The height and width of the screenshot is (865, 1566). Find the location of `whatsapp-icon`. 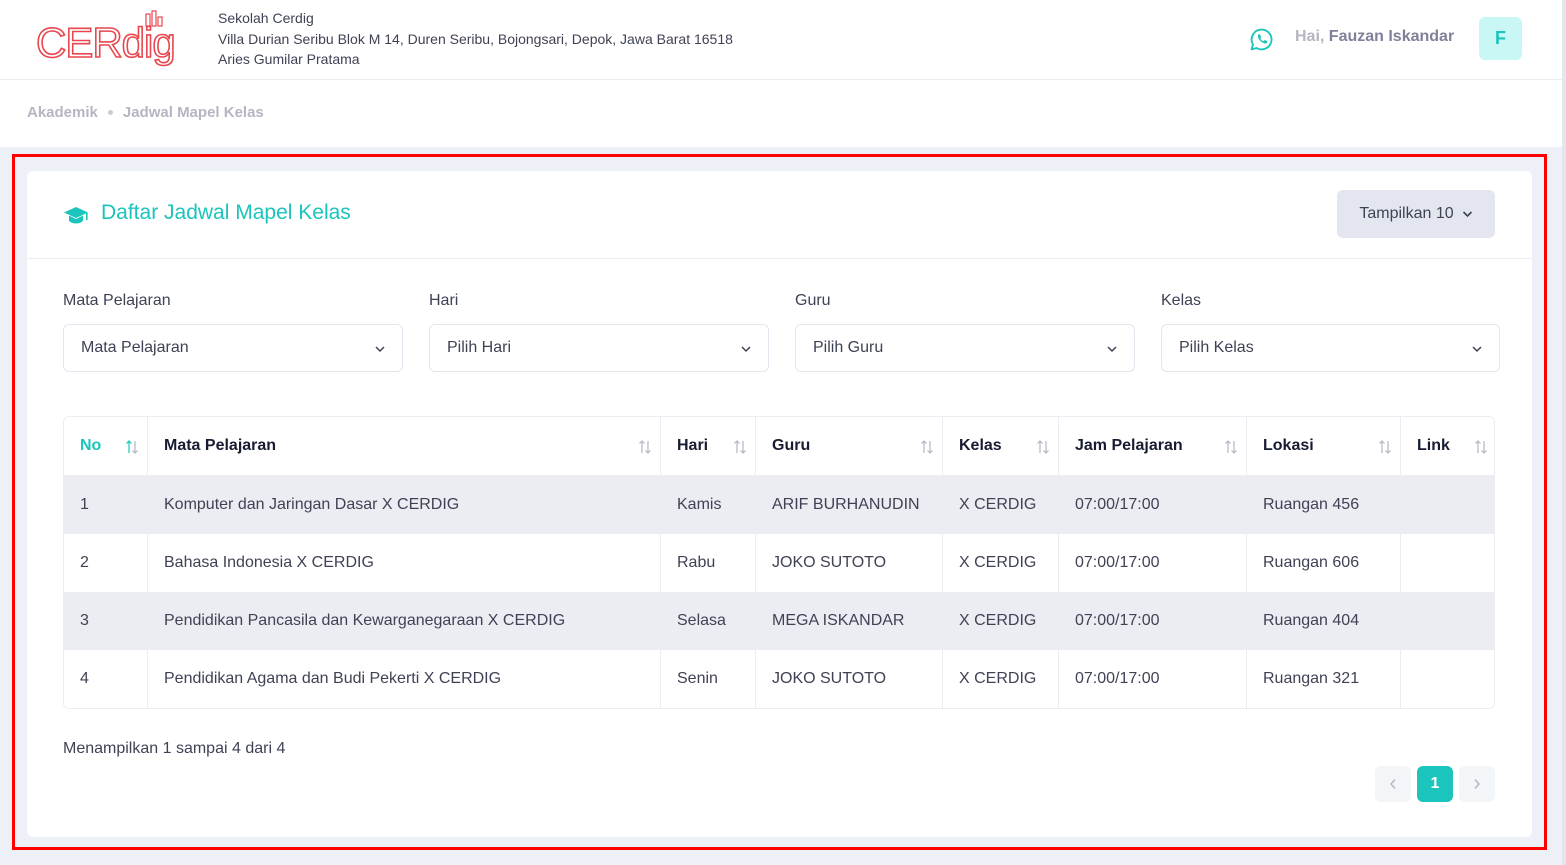

whatsapp-icon is located at coordinates (1261, 39).